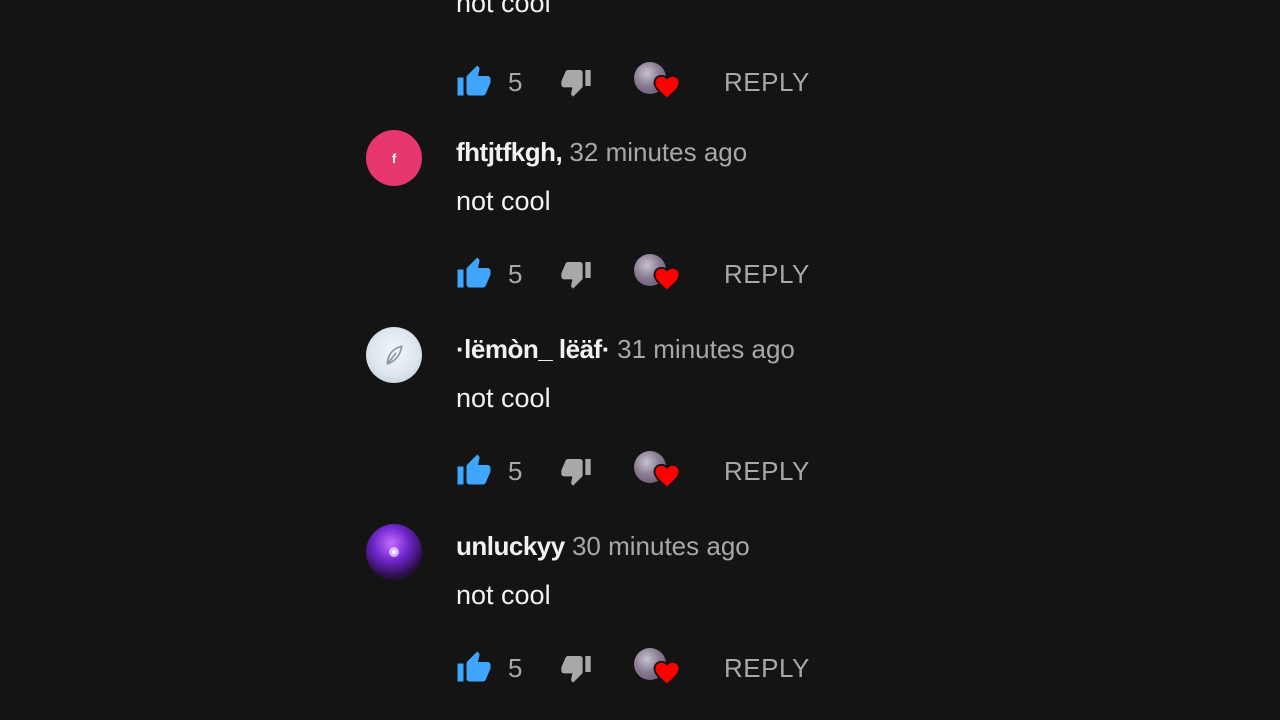  What do you see at coordinates (706, 349) in the screenshot?
I see `comment-timestamp: 31 minutes ago` at bounding box center [706, 349].